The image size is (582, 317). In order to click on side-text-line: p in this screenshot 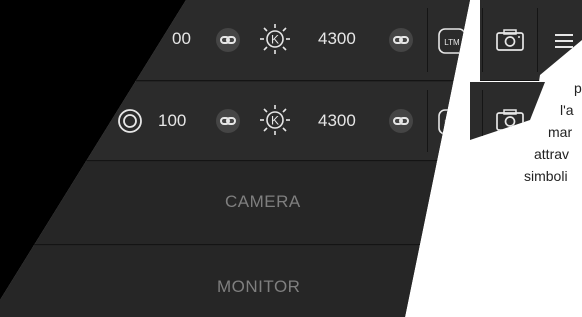, I will do `click(578, 88)`.